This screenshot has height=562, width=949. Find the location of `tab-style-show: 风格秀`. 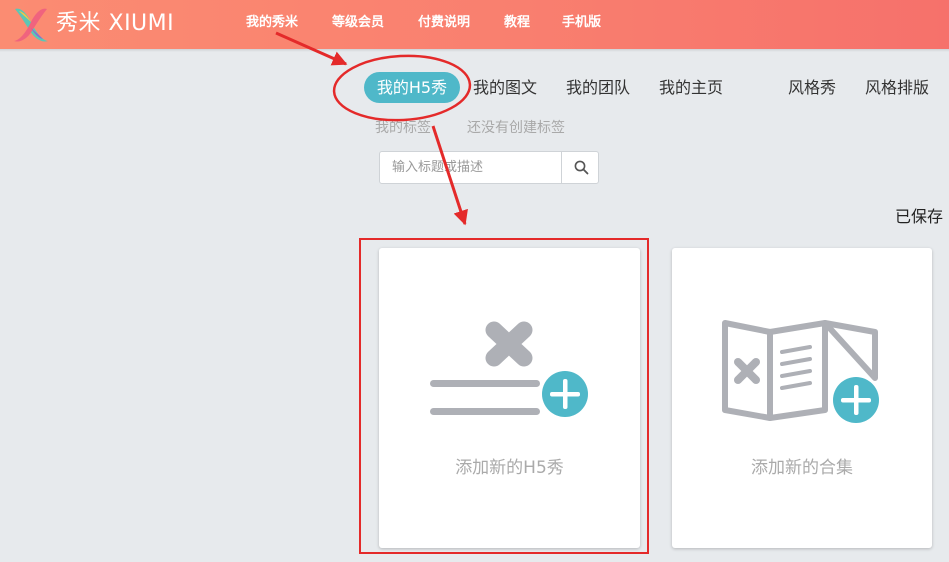

tab-style-show: 风格秀 is located at coordinates (812, 88).